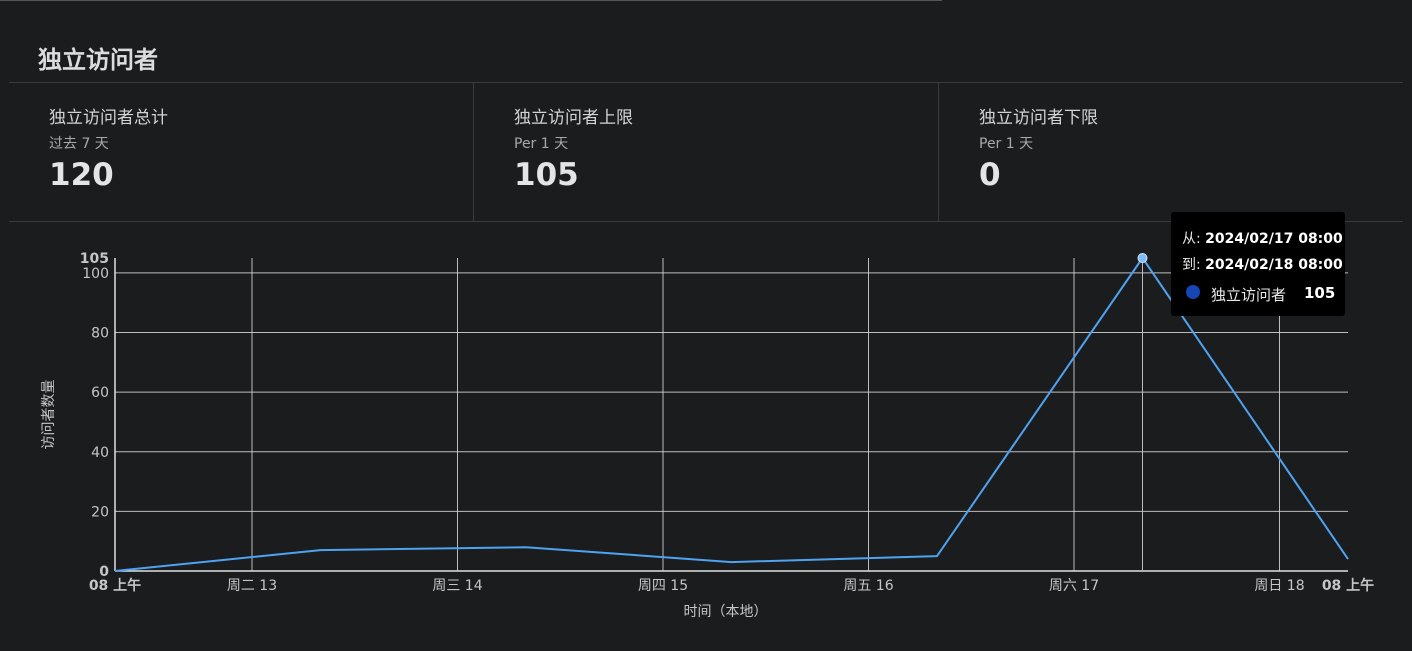  Describe the element at coordinates (1191, 239) in the screenshot. I see `tooltip-from-label: 从:` at that location.